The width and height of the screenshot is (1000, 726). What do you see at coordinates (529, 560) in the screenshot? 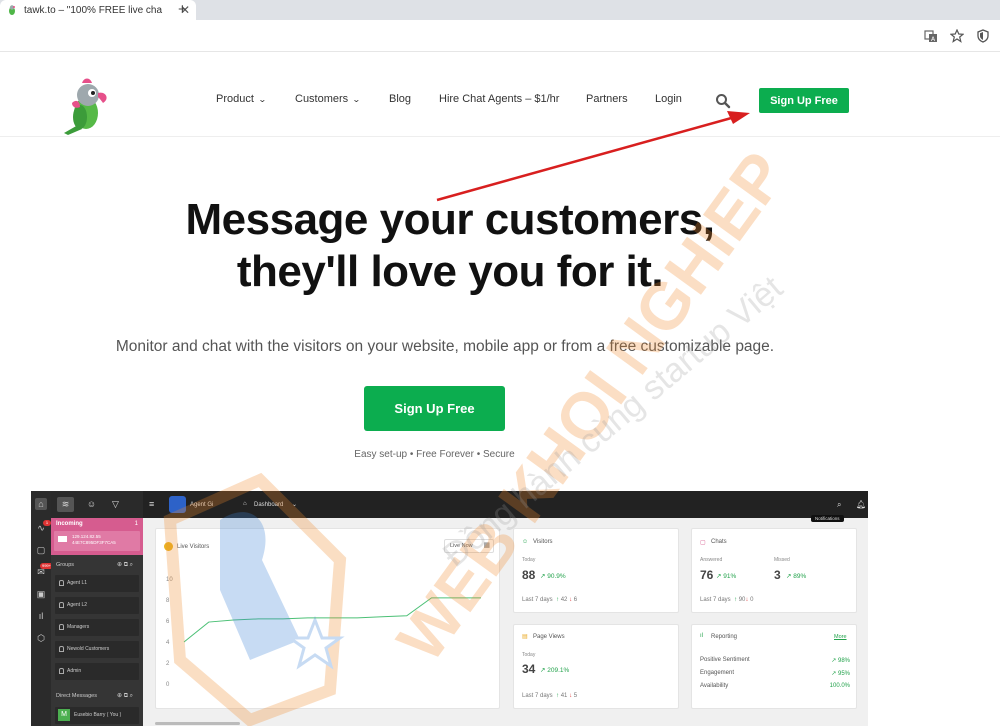
I see `visitors-period: Today` at bounding box center [529, 560].